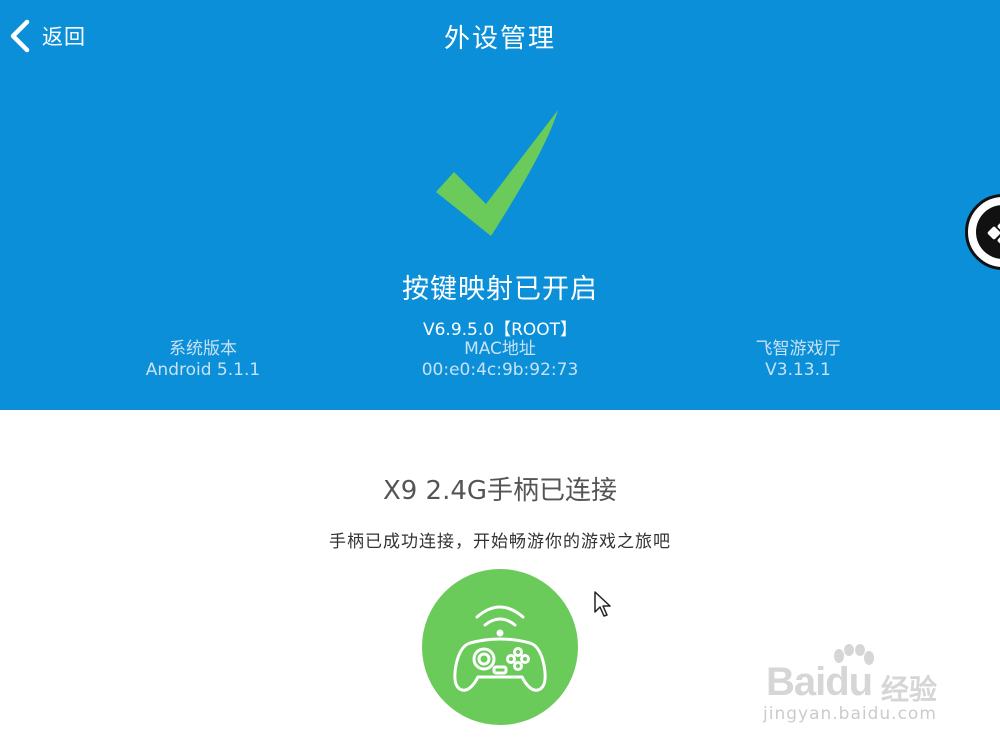  What do you see at coordinates (798, 370) in the screenshot?
I see `app-version-value: V3.13.1` at bounding box center [798, 370].